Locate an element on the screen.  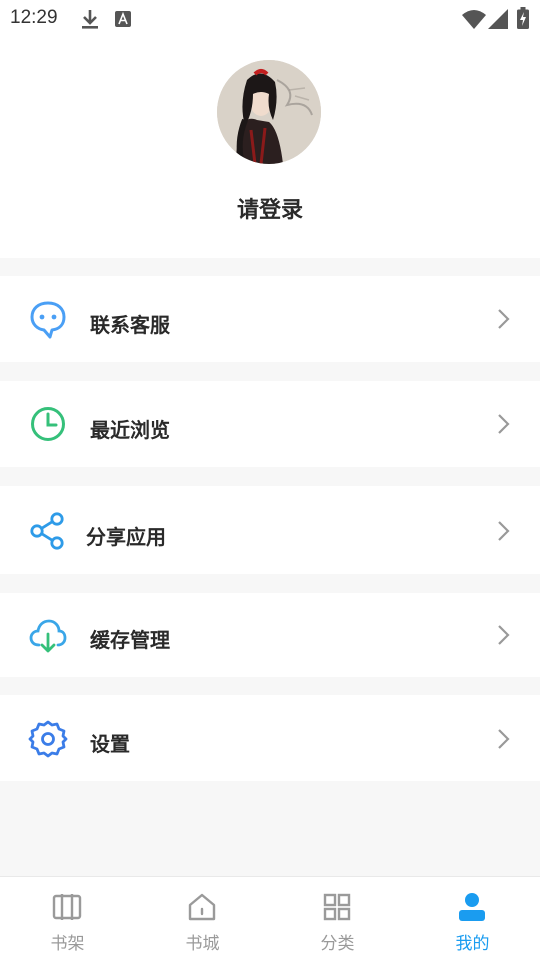
a-notification-icon is located at coordinates (123, 19).